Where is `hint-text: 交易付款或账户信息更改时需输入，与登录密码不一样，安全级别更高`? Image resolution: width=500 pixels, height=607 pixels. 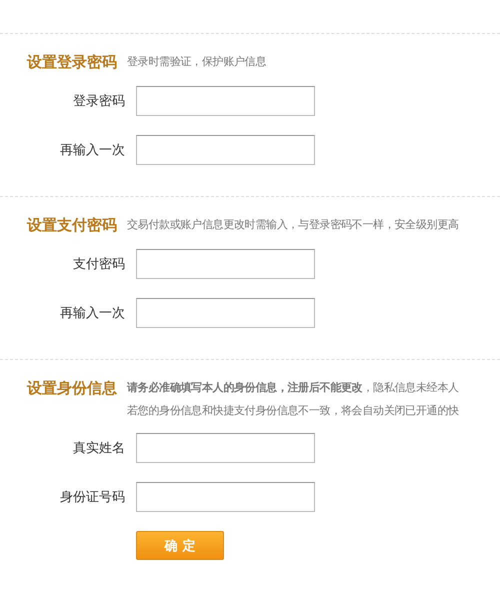
hint-text: 交易付款或账户信息更改时需输入，与登录密码不一样，安全级别更高 is located at coordinates (293, 225).